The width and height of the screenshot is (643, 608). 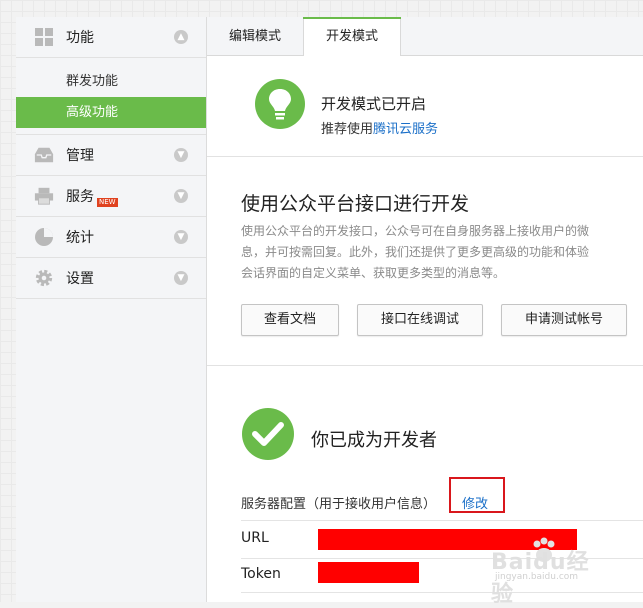 What do you see at coordinates (415, 252) in the screenshot?
I see `description-line: 息，并可按需回复。此外，我们还提供了更多更高级的功能和体验` at bounding box center [415, 252].